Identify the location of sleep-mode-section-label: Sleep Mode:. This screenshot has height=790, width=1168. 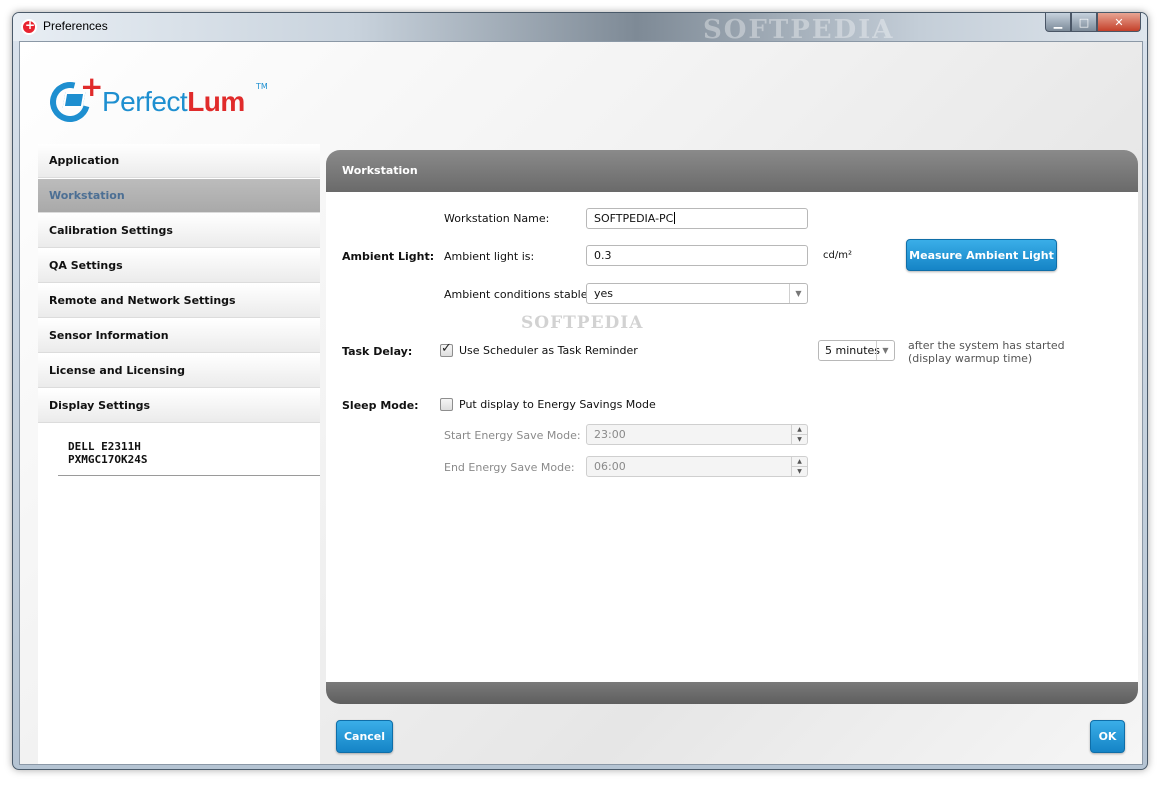
(380, 405).